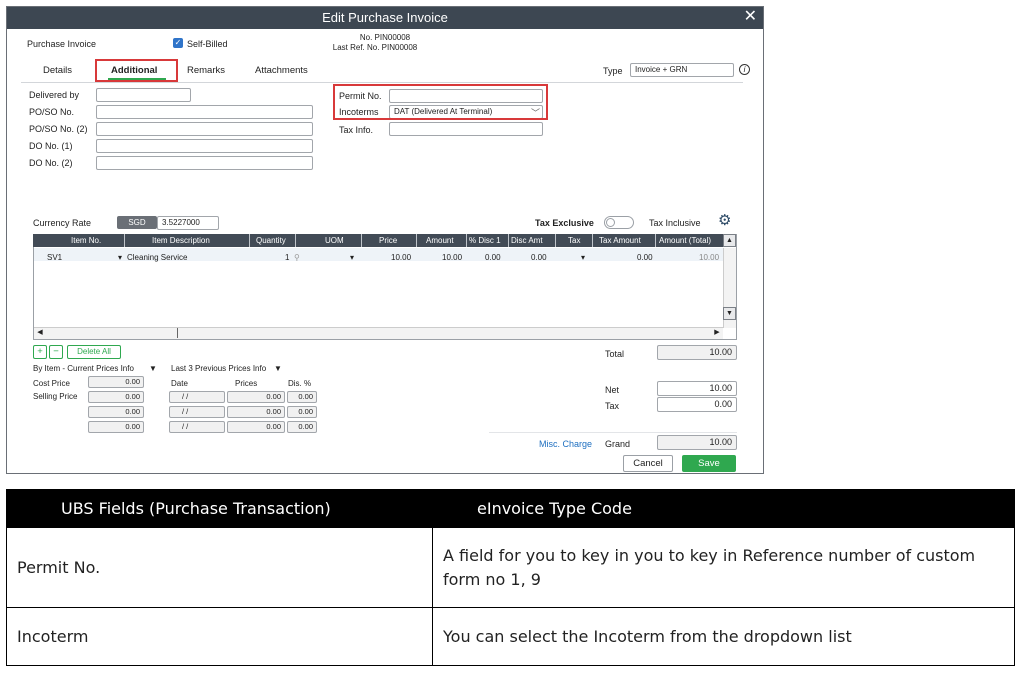  I want to click on currency-code: SGD, so click(137, 222).